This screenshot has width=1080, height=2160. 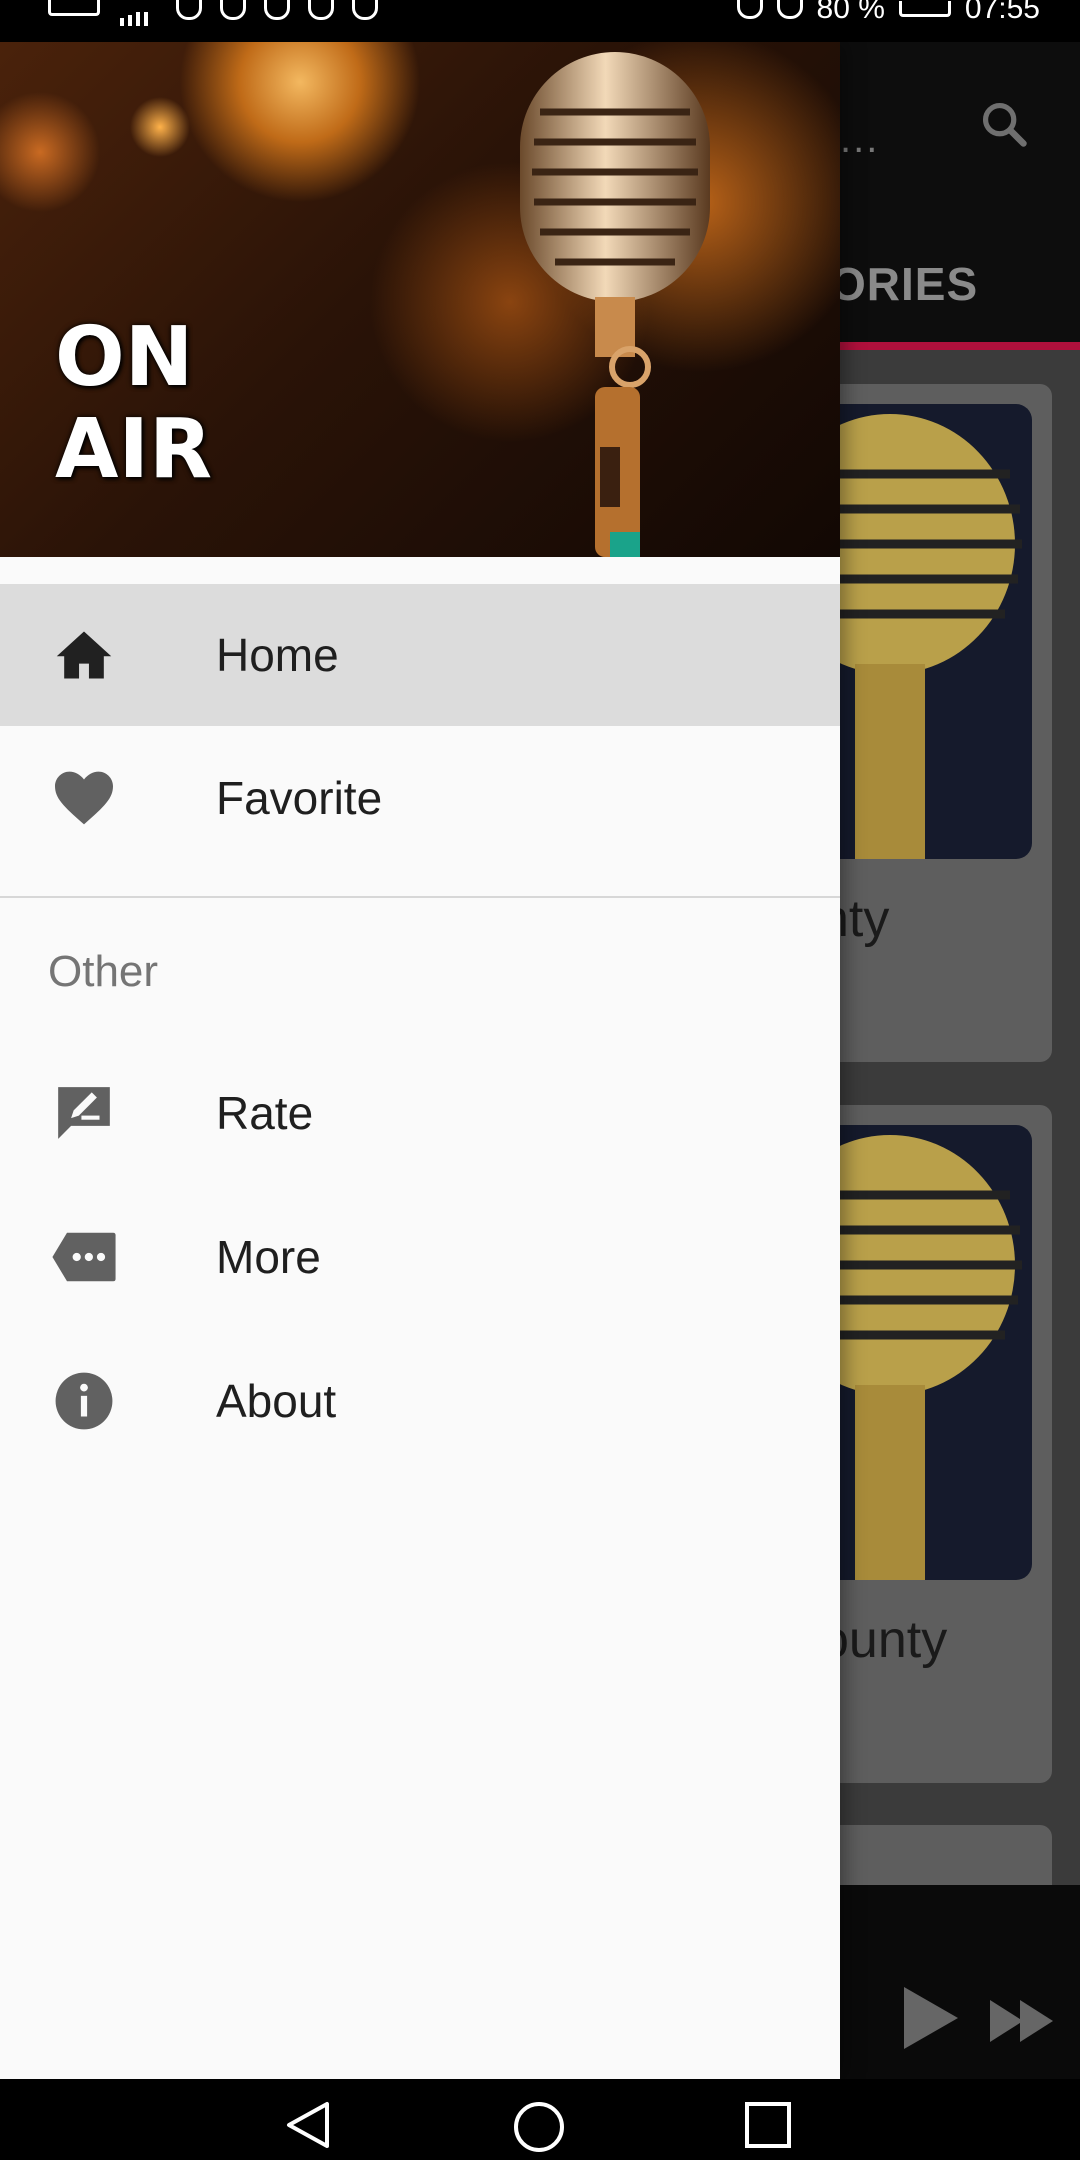 What do you see at coordinates (850, 12) in the screenshot?
I see `battery-percent: 80 %` at bounding box center [850, 12].